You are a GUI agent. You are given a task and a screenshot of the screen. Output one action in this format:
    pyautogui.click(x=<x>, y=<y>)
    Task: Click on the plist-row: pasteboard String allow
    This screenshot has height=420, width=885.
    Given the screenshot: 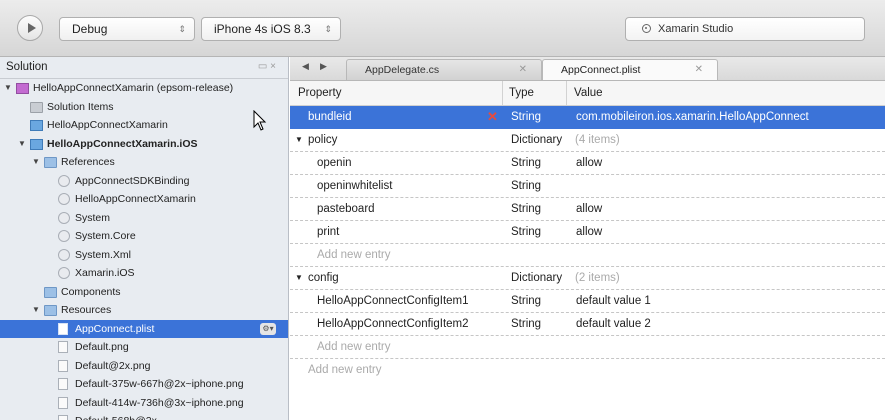 What is the action you would take?
    pyautogui.click(x=587, y=209)
    